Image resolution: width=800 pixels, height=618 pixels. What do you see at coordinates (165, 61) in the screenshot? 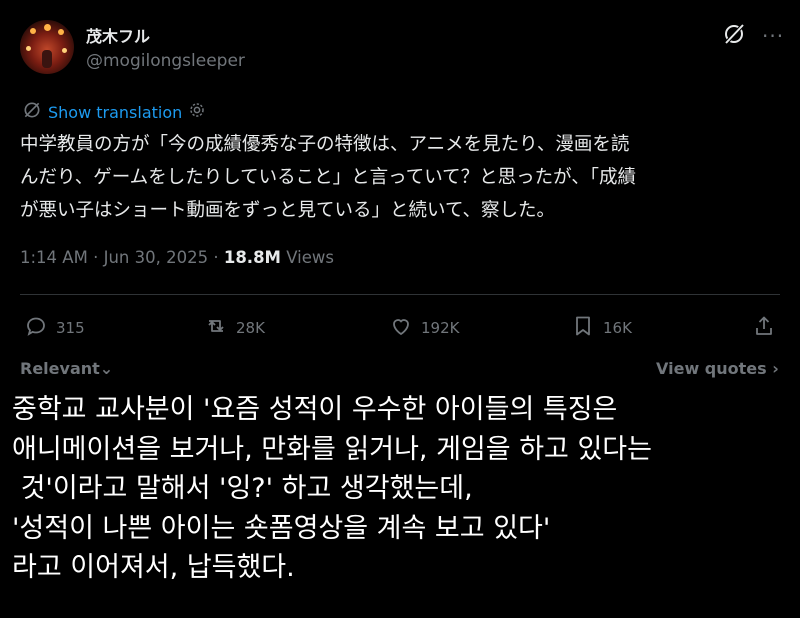
I see `author-handle: @mogilongsleeper` at bounding box center [165, 61].